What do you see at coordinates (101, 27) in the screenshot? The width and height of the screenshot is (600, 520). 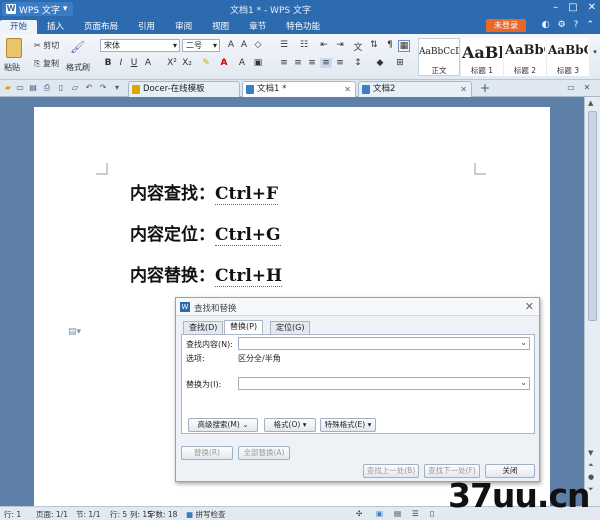 I see `menu-tab-layout: 页面布局` at bounding box center [101, 27].